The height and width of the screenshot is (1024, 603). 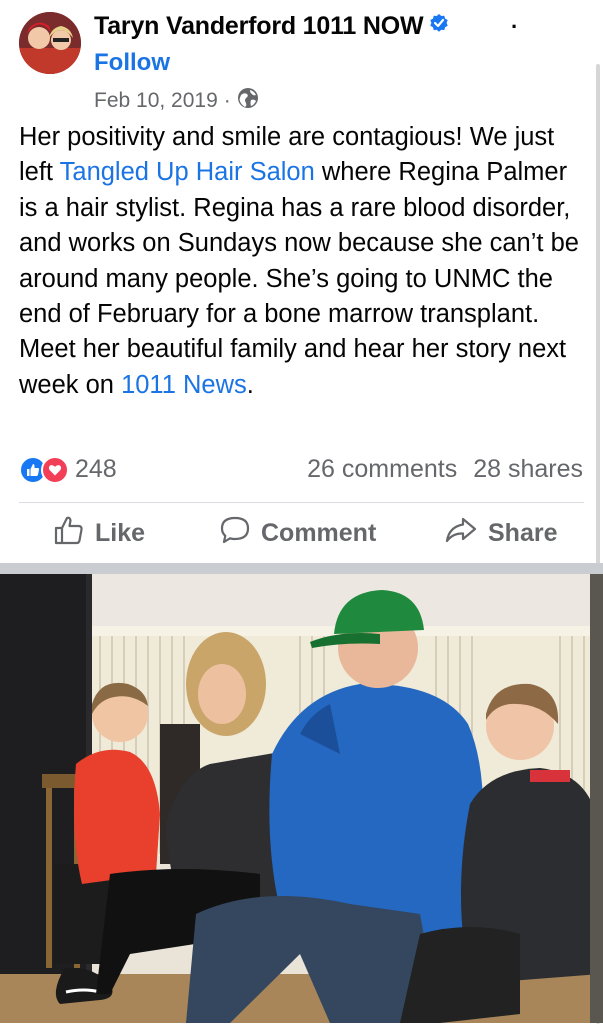 What do you see at coordinates (132, 63) in the screenshot?
I see `follow-button: Follow` at bounding box center [132, 63].